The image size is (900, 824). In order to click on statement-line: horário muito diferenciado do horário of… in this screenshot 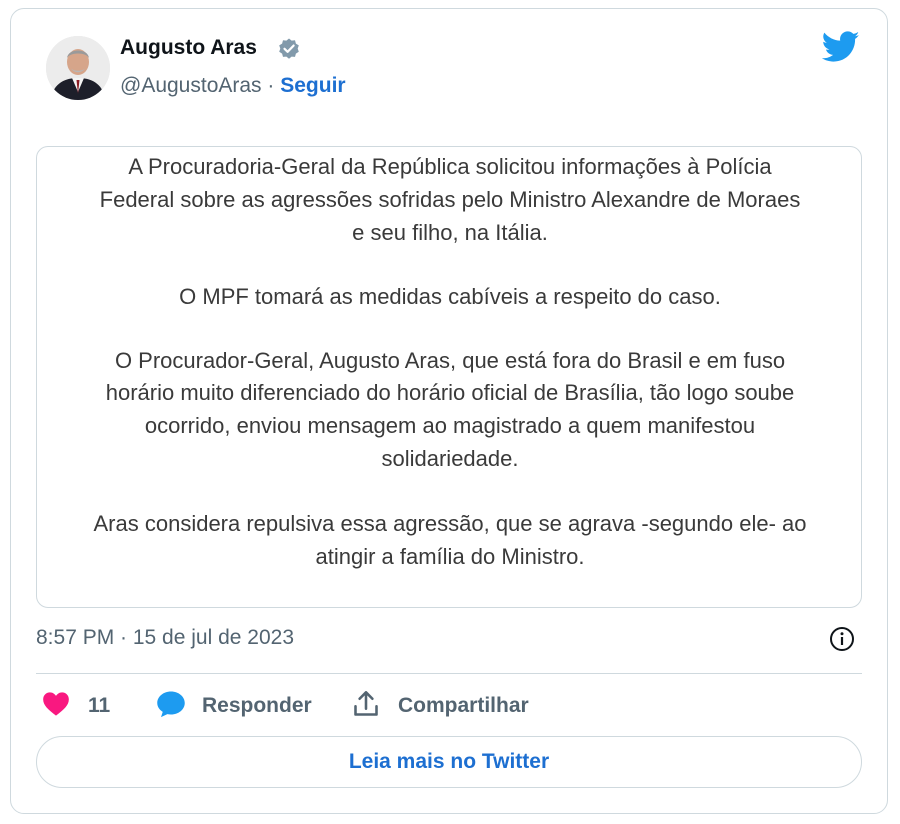, I will do `click(450, 392)`.